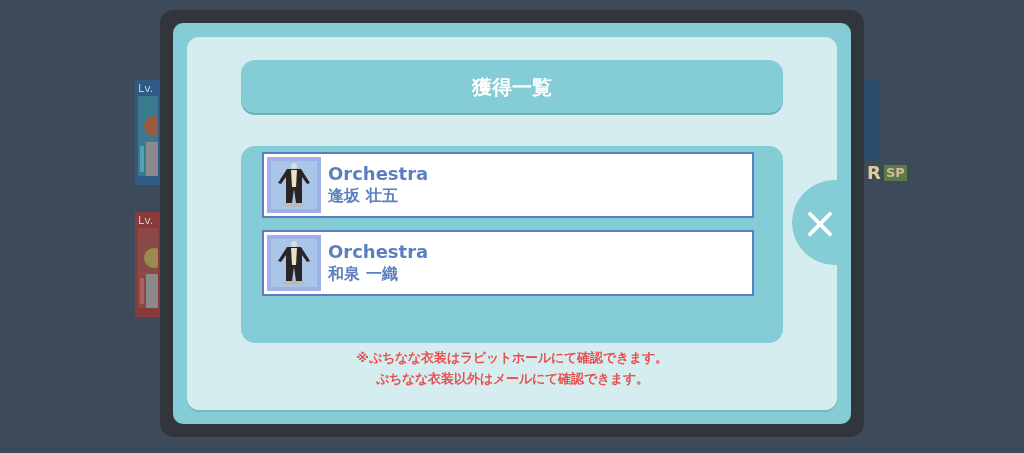  Describe the element at coordinates (895, 173) in the screenshot. I see `rarity-badge: SP` at that location.